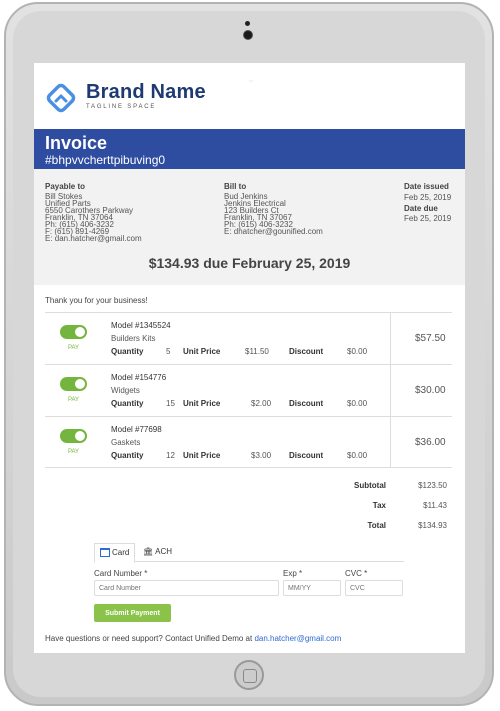 The width and height of the screenshot is (500, 711). I want to click on date-issued-value: Feb 25, 2019, so click(428, 197).